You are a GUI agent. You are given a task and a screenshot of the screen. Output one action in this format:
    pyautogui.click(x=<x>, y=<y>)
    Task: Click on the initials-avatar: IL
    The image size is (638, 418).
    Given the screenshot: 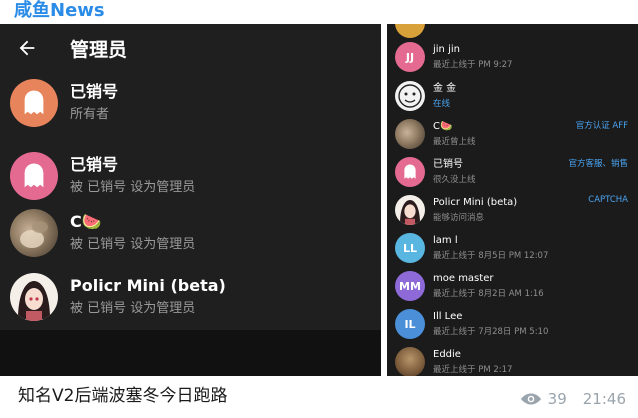 What is the action you would take?
    pyautogui.click(x=410, y=324)
    